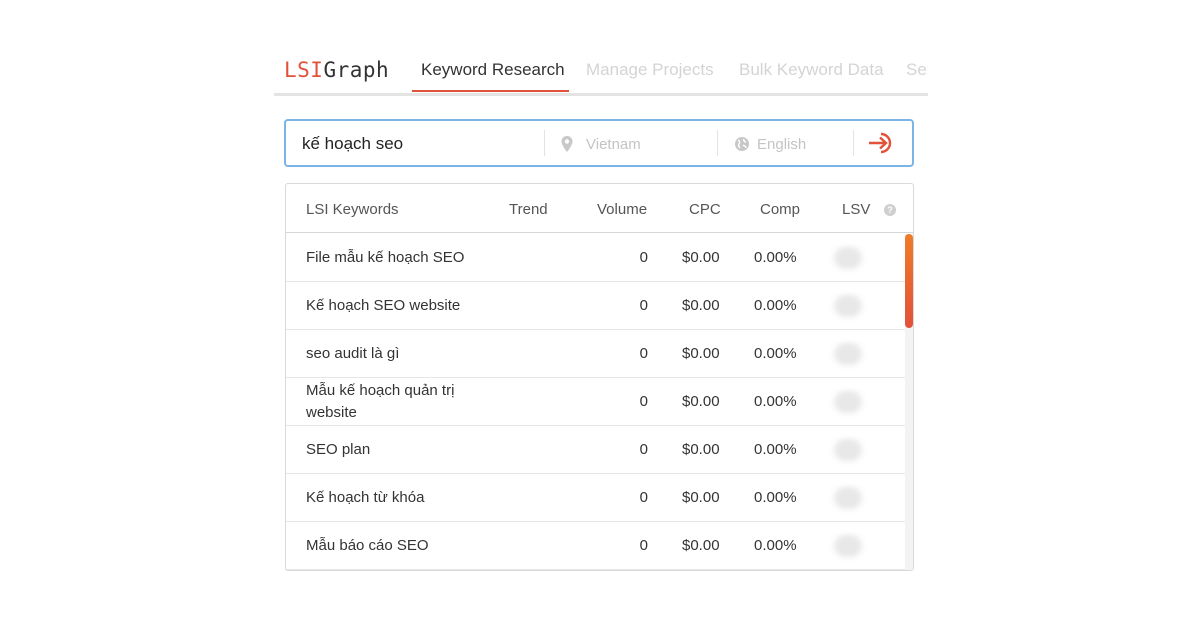 This screenshot has height=628, width=1200. What do you see at coordinates (365, 497) in the screenshot?
I see `keyword-cell: Kế hoạch từ khóa` at bounding box center [365, 497].